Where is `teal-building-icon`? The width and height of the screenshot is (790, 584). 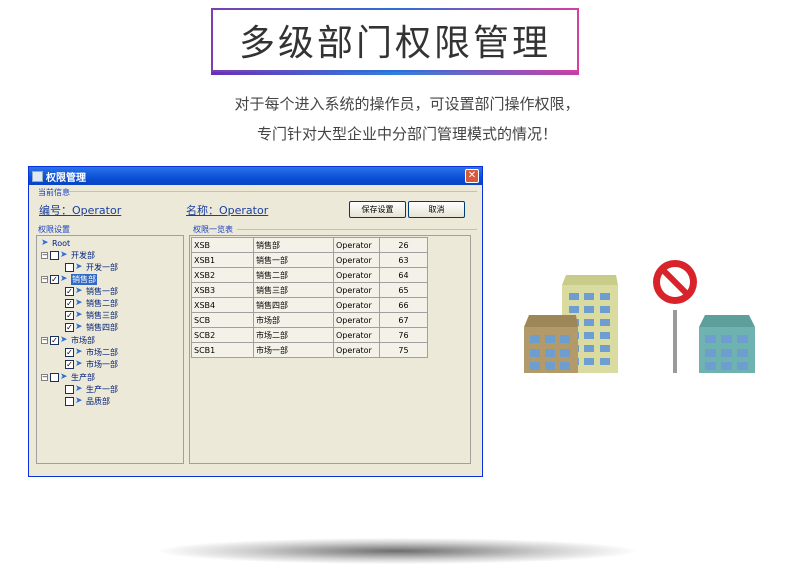 teal-building-icon is located at coordinates (727, 344).